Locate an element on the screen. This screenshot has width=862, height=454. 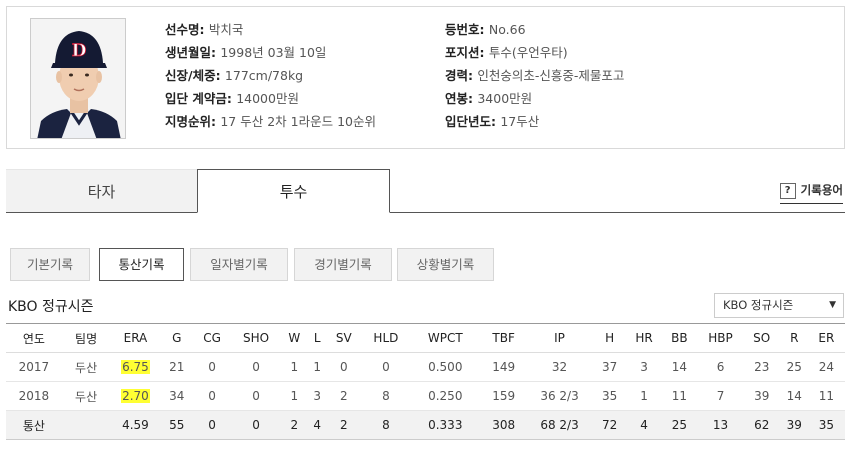
era-highlight: 6.75 is located at coordinates (135, 367).